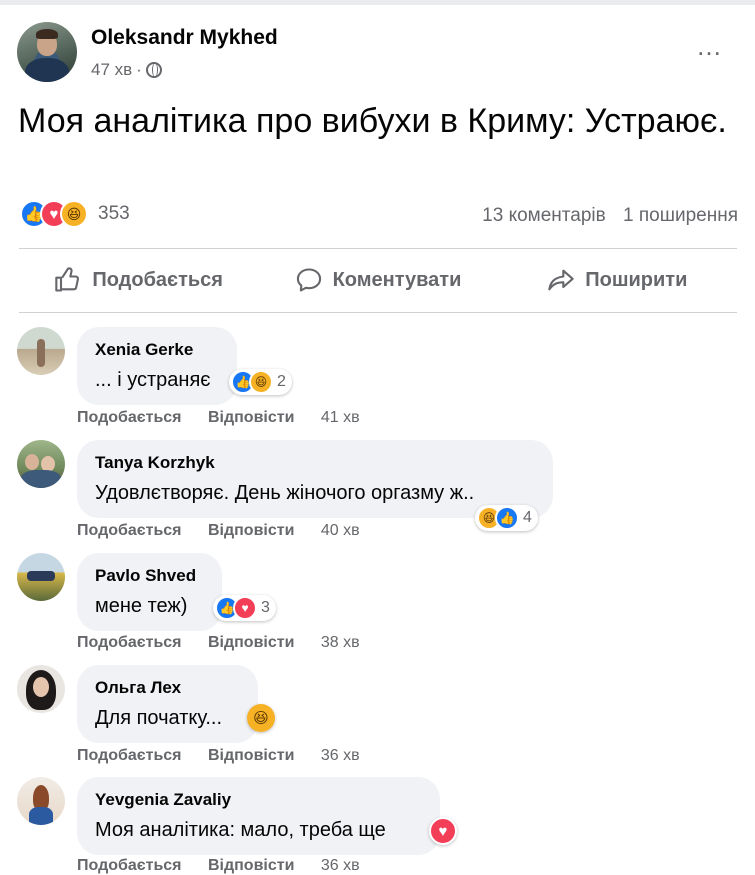 The image size is (755, 875). I want to click on post-stats: 13 коментарів 1 поширення, so click(610, 216).